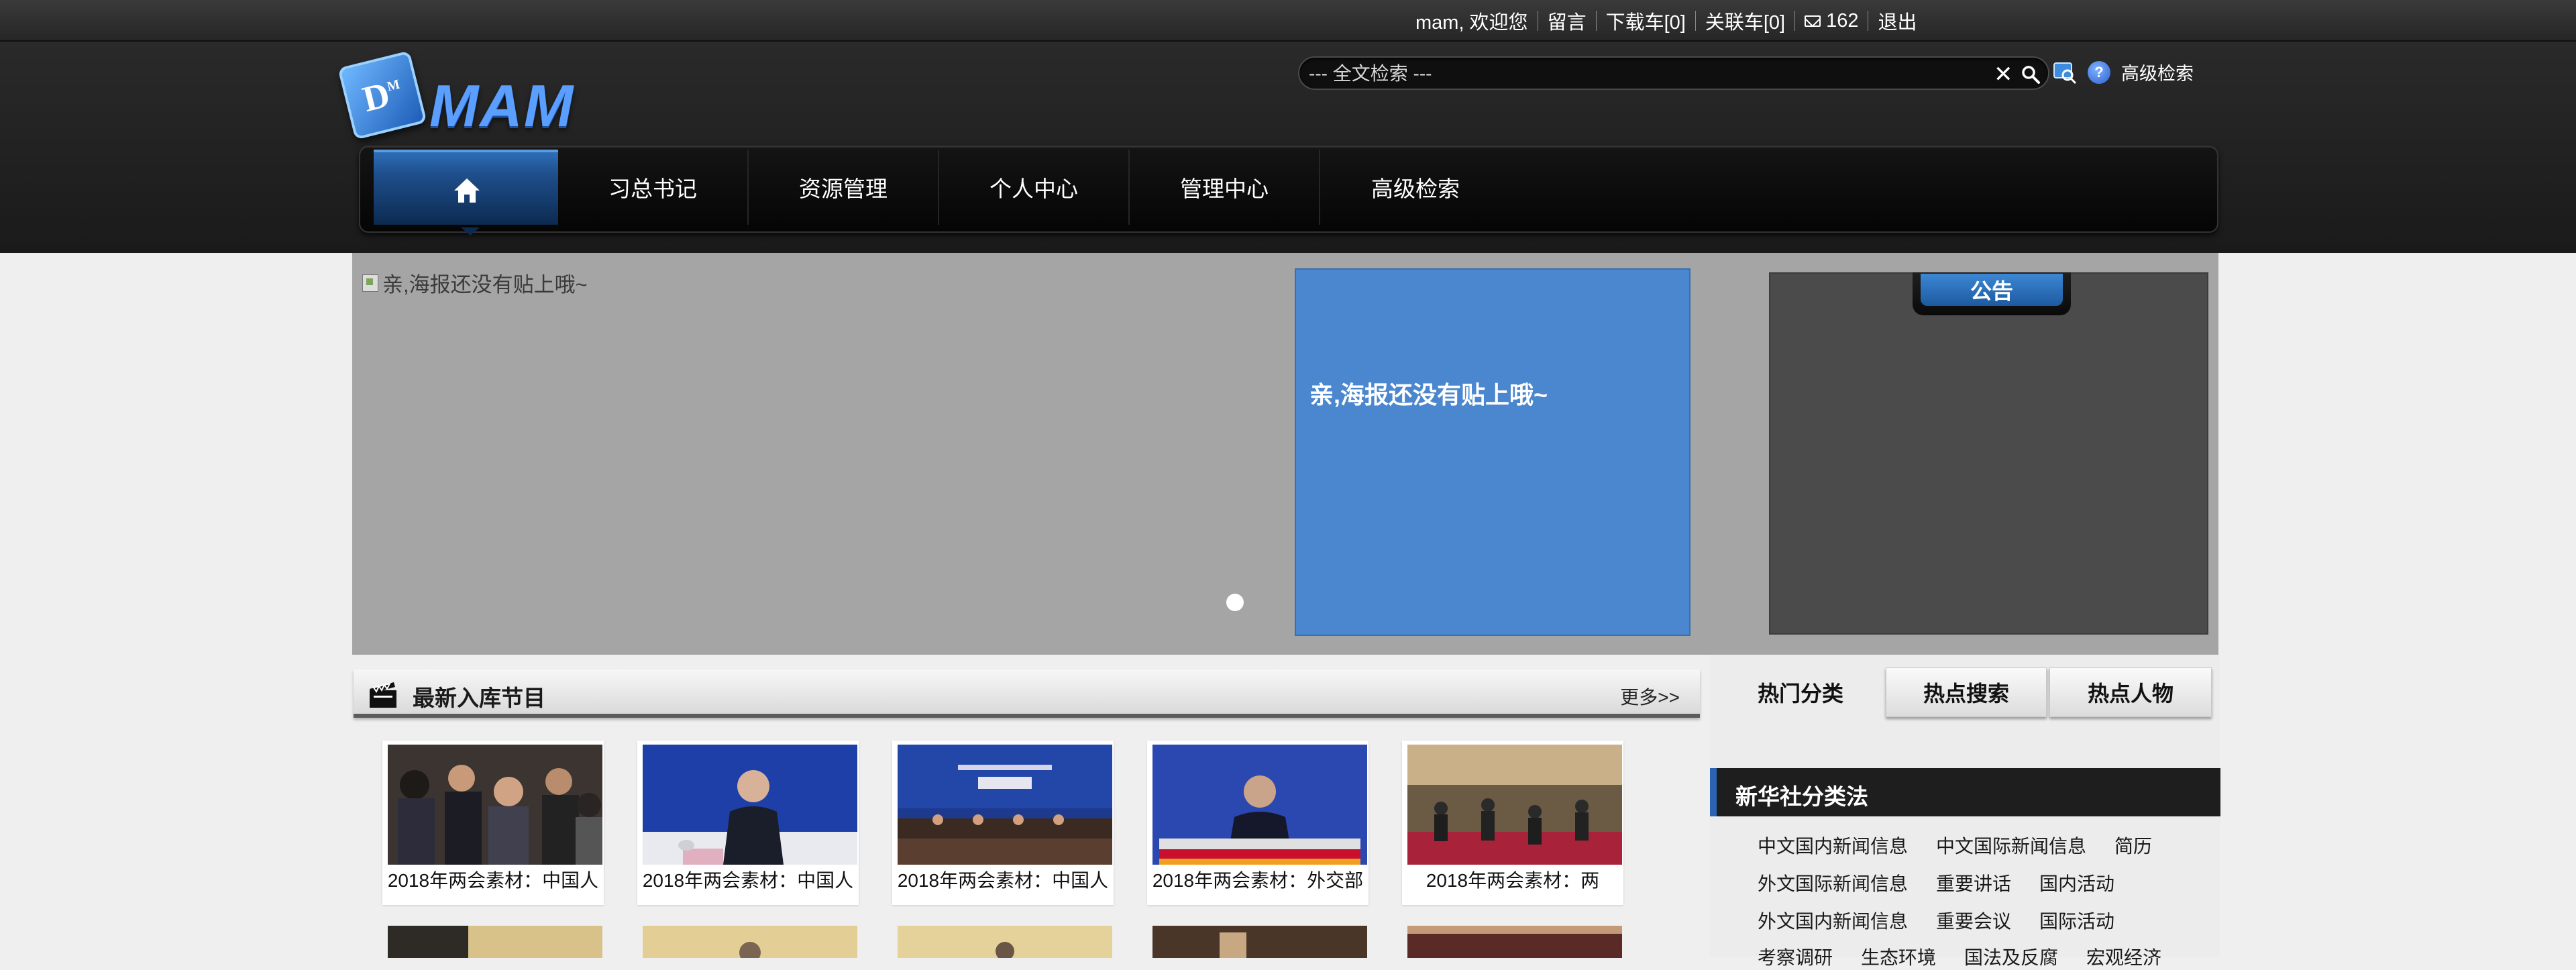 The image size is (2576, 970). Describe the element at coordinates (1898, 957) in the screenshot. I see `category-link: 生态环境` at that location.